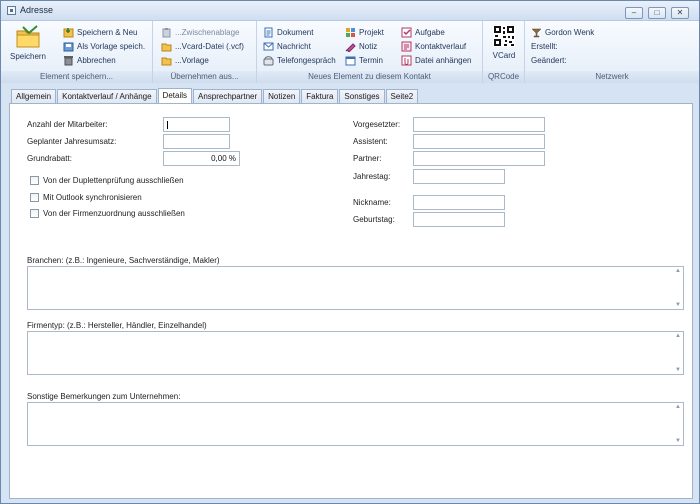 This screenshot has width=700, height=504. Describe the element at coordinates (503, 77) in the screenshot. I see `group-qrcode-label: QRCode` at that location.